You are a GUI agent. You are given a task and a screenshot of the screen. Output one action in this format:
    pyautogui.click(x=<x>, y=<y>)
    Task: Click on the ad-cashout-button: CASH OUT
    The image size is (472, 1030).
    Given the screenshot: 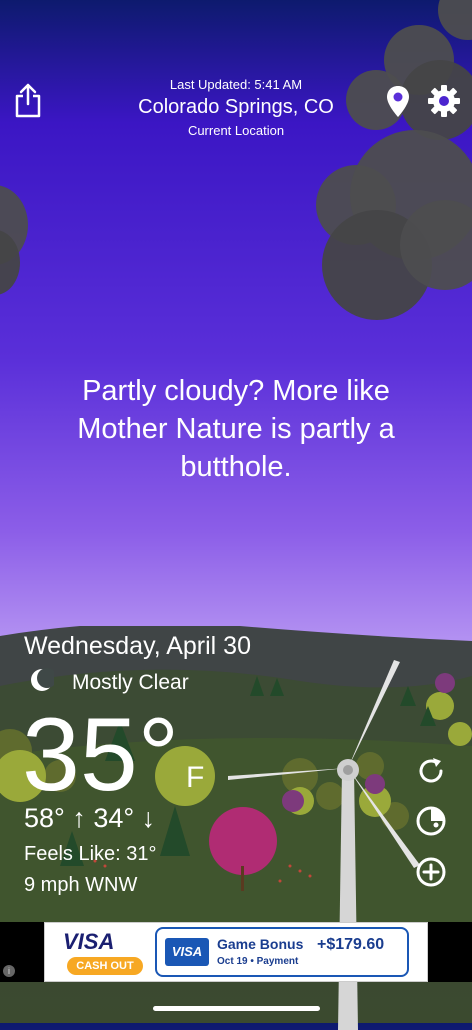 What is the action you would take?
    pyautogui.click(x=105, y=966)
    